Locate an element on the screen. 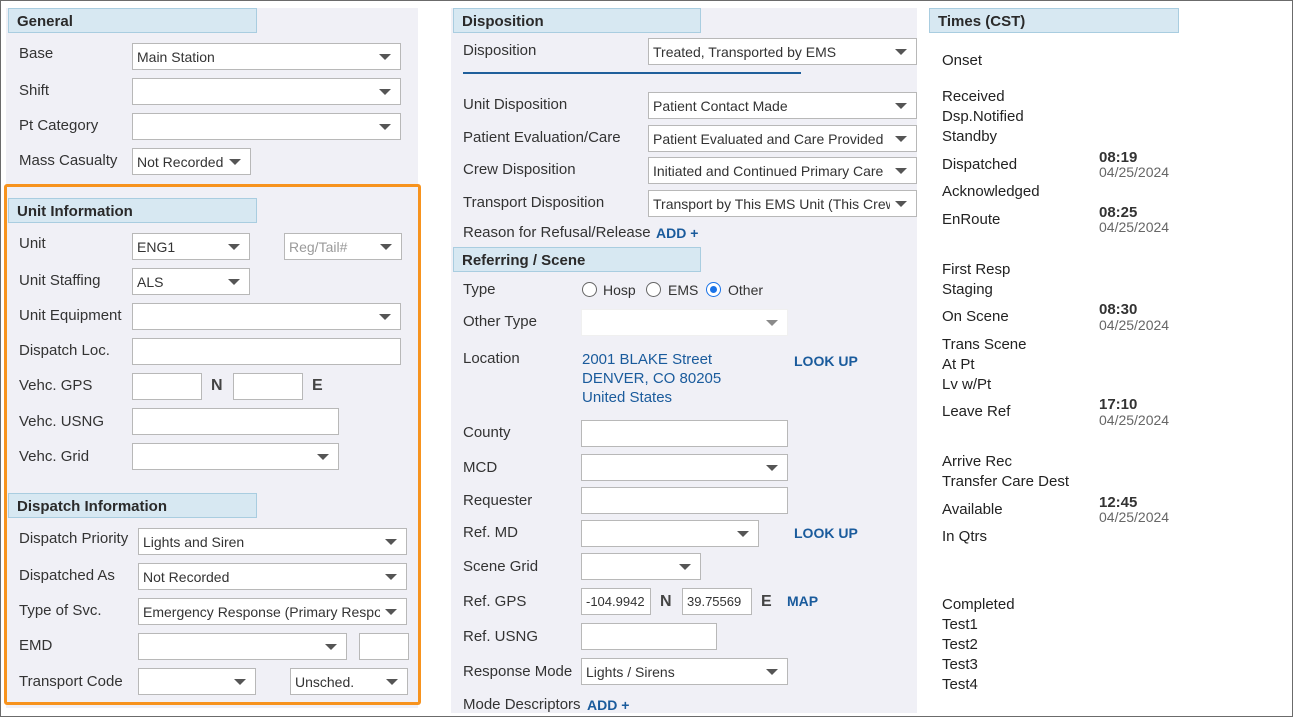  radio-hosp is located at coordinates (589, 289).